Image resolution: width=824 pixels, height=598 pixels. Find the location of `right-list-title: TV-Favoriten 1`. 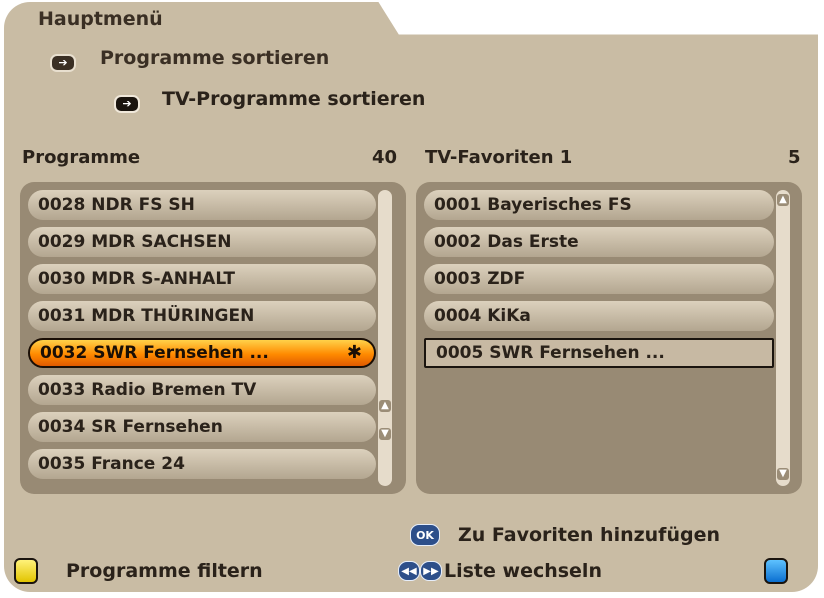

right-list-title: TV-Favoriten 1 is located at coordinates (499, 157).